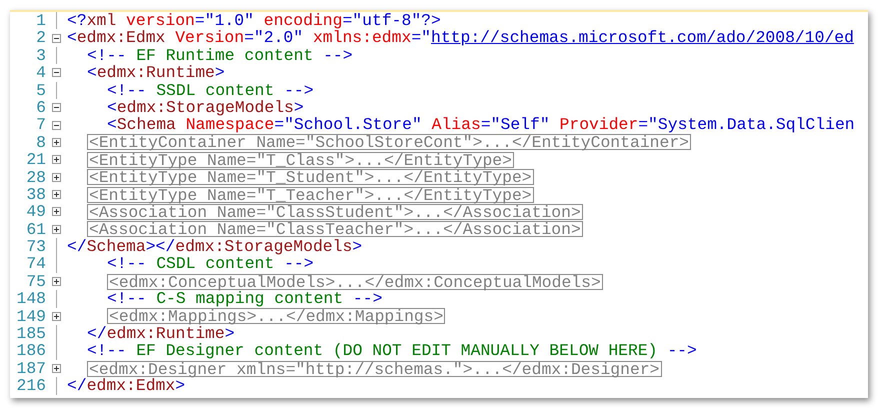 This screenshot has width=879, height=408. Describe the element at coordinates (335, 229) in the screenshot. I see `collapsed-code: <Association Name="ClassTeacher">...</Association>` at that location.